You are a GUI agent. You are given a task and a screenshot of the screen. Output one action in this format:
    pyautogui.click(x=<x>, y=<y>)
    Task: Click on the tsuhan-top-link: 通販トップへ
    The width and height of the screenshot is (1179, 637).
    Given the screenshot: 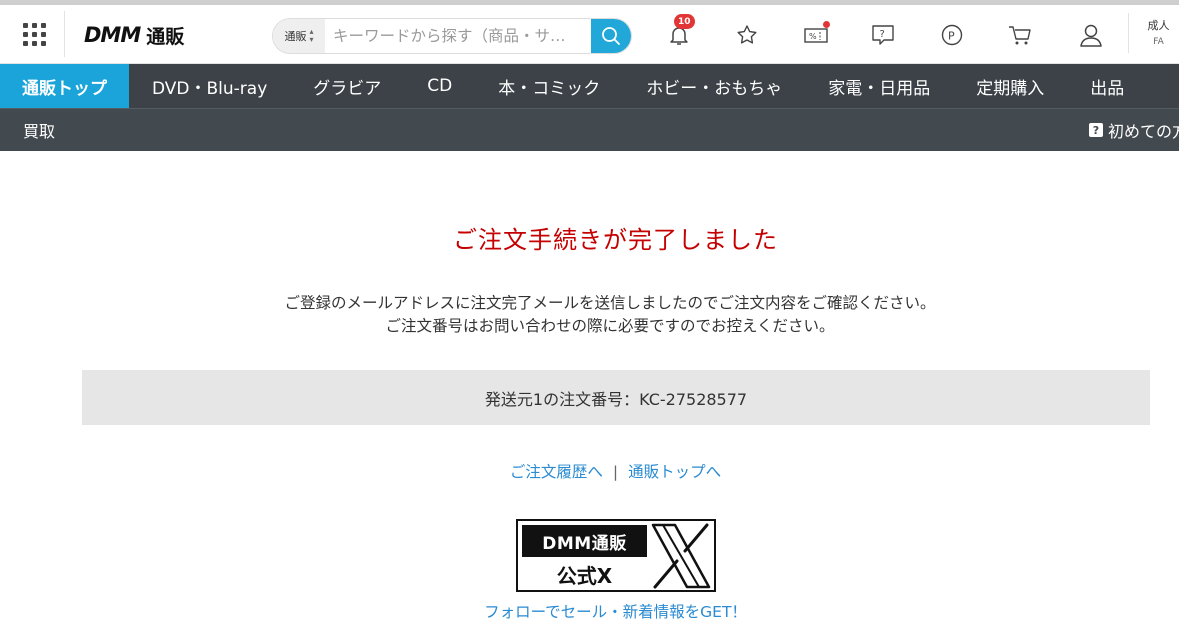 What is the action you would take?
    pyautogui.click(x=674, y=472)
    